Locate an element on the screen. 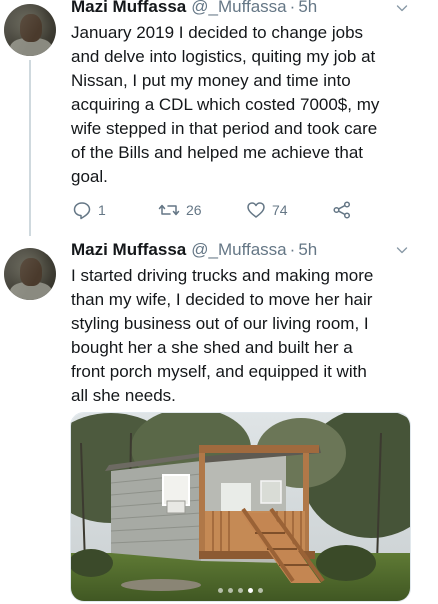 The height and width of the screenshot is (604, 438). like-button: 74 is located at coordinates (267, 210).